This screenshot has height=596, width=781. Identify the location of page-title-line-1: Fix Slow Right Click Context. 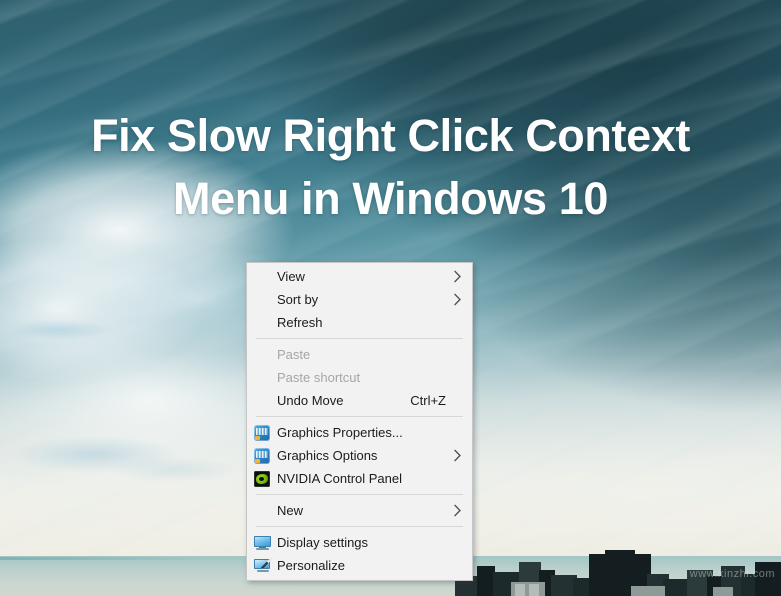
(390, 135).